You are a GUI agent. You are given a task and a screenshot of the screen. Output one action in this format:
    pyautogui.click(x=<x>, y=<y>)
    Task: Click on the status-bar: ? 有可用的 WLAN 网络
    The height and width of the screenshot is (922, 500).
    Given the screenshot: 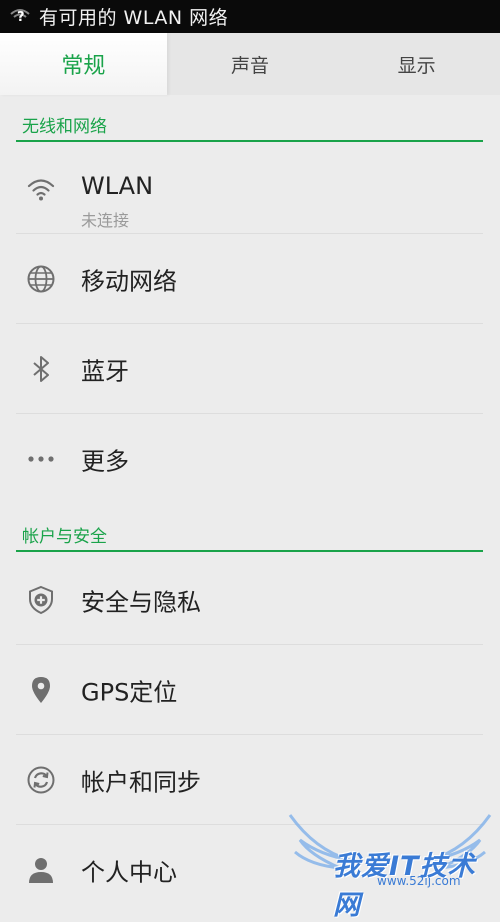 What is the action you would take?
    pyautogui.click(x=250, y=16)
    